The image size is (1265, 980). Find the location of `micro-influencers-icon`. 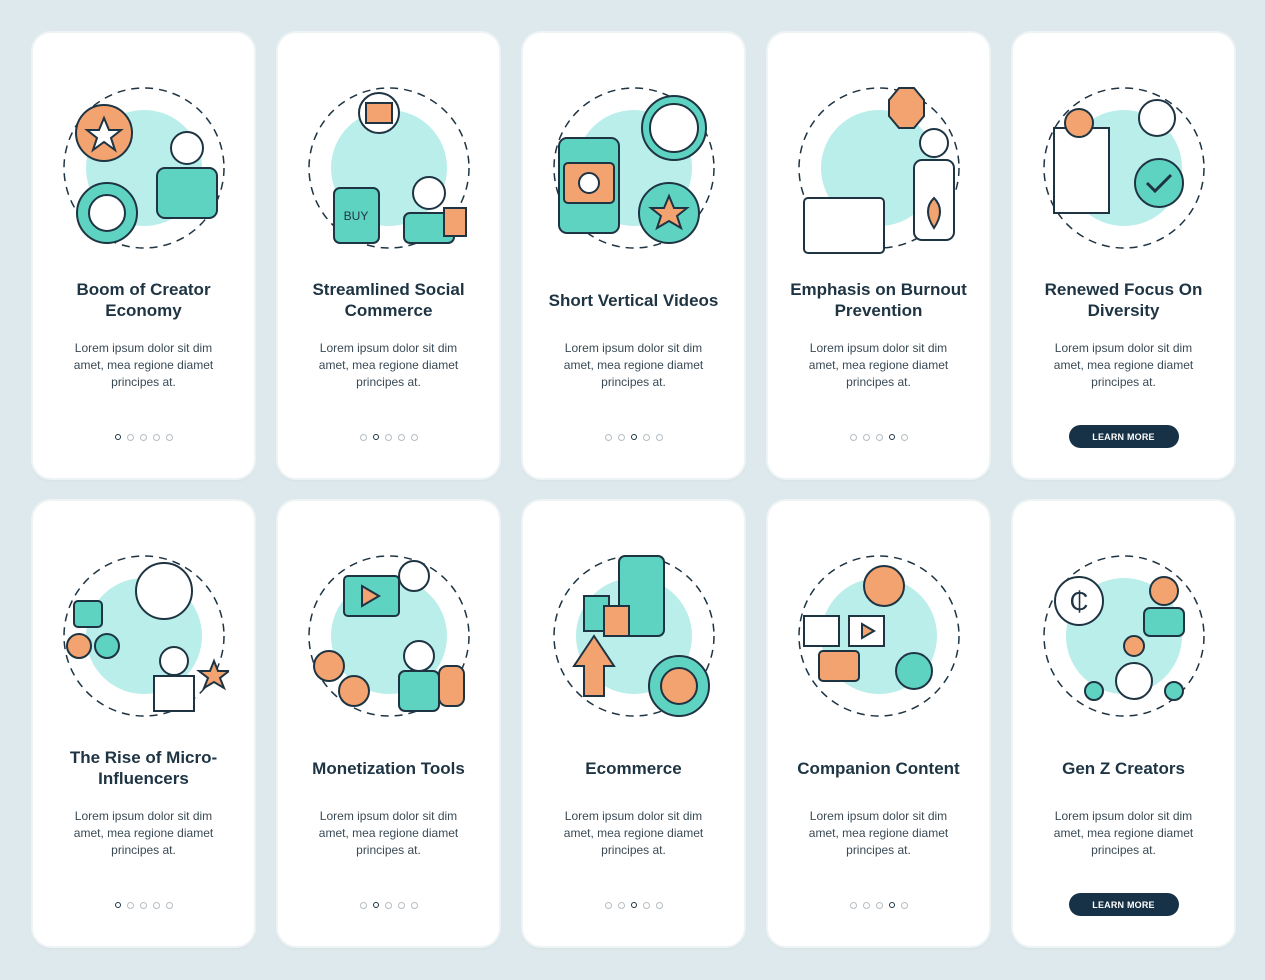

micro-influencers-icon is located at coordinates (145, 636).